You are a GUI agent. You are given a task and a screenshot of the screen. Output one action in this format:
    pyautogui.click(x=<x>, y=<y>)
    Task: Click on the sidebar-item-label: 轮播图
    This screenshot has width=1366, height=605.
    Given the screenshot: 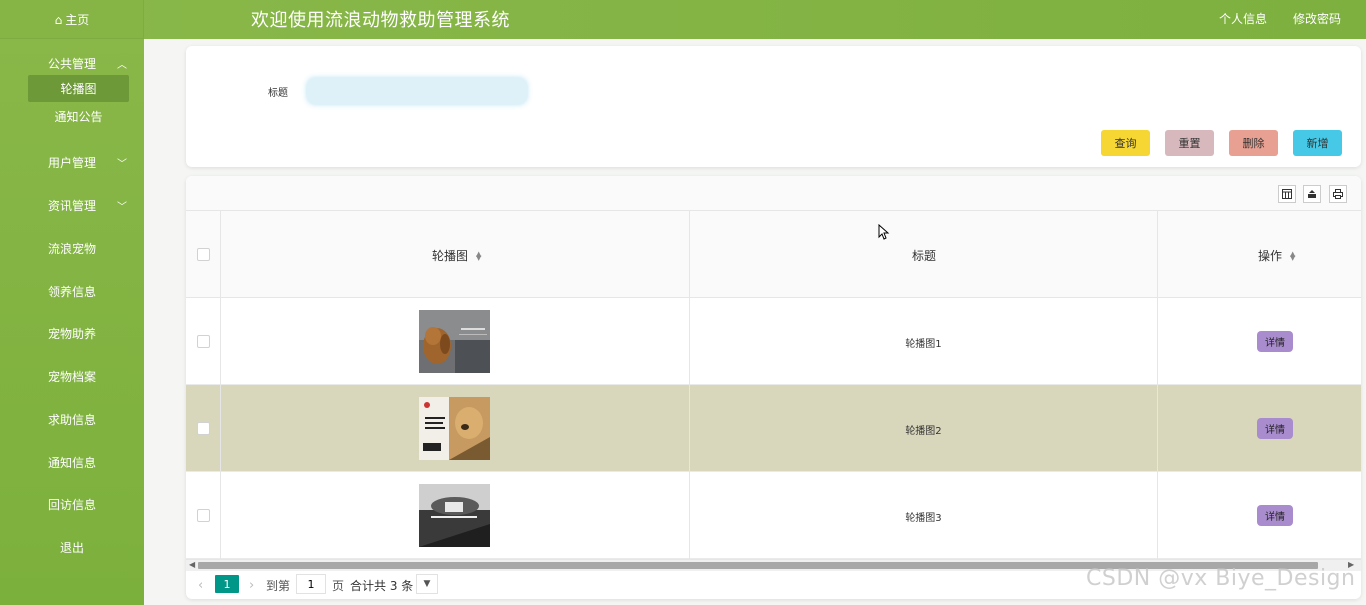 What is the action you would take?
    pyautogui.click(x=78, y=89)
    